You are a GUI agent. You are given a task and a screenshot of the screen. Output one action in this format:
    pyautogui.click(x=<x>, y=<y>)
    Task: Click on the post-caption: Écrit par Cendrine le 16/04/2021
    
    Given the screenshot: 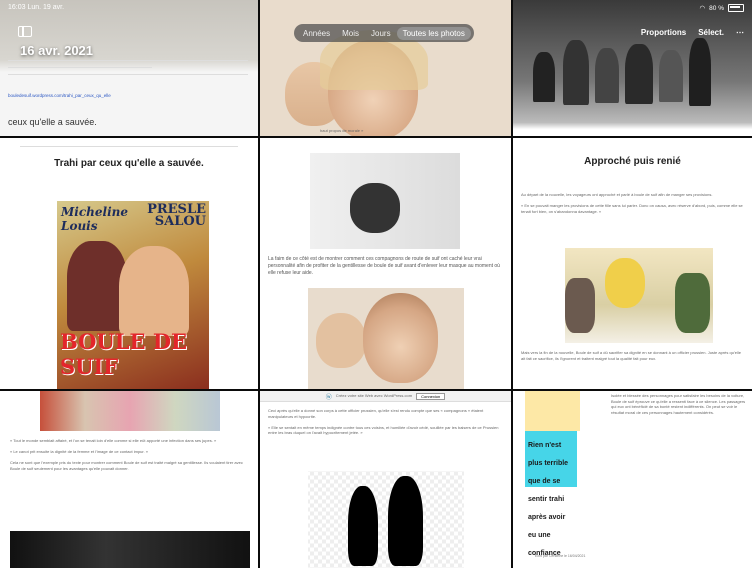 What is the action you would take?
    pyautogui.click(x=560, y=556)
    